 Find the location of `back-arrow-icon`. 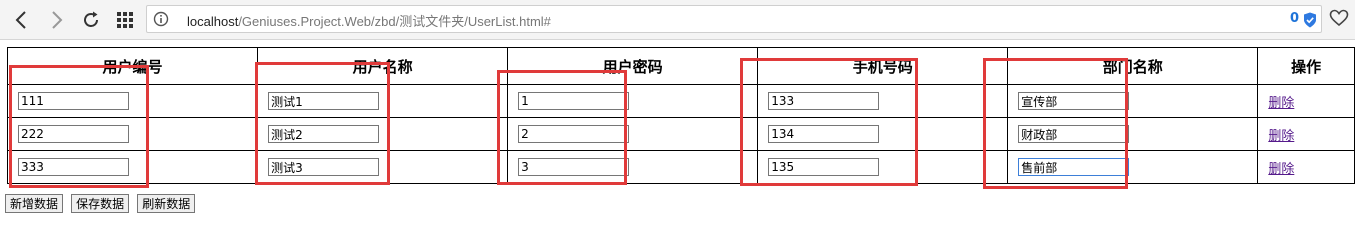

back-arrow-icon is located at coordinates (20, 20).